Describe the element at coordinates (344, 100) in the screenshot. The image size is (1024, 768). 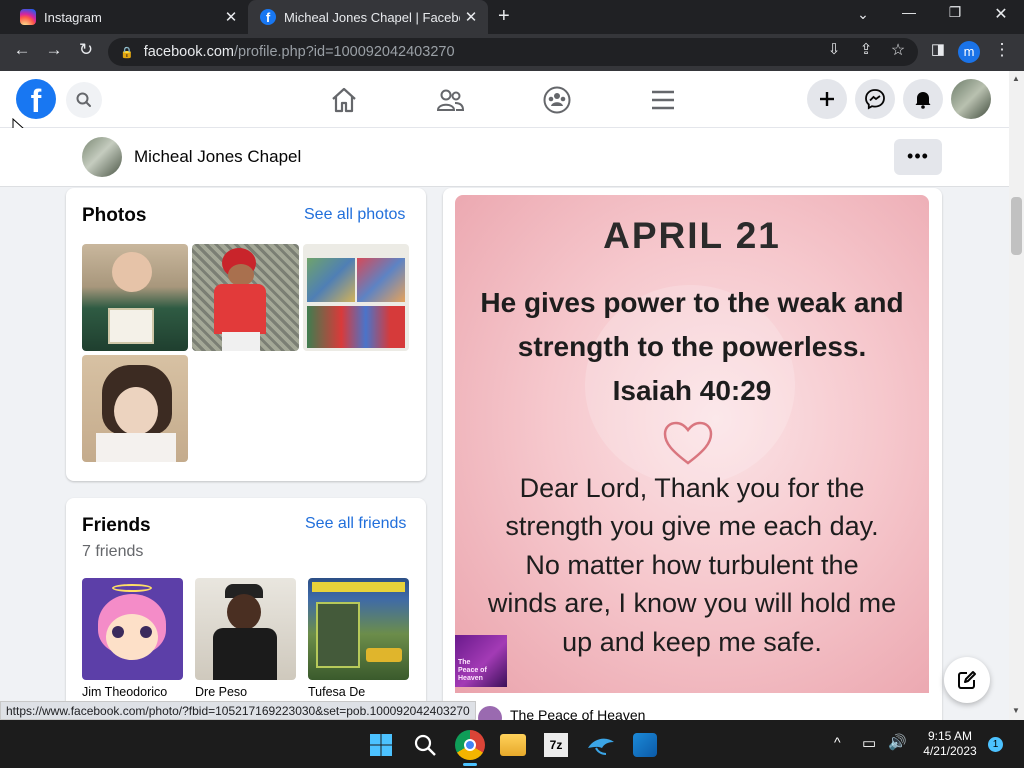
I see `home-icon` at that location.